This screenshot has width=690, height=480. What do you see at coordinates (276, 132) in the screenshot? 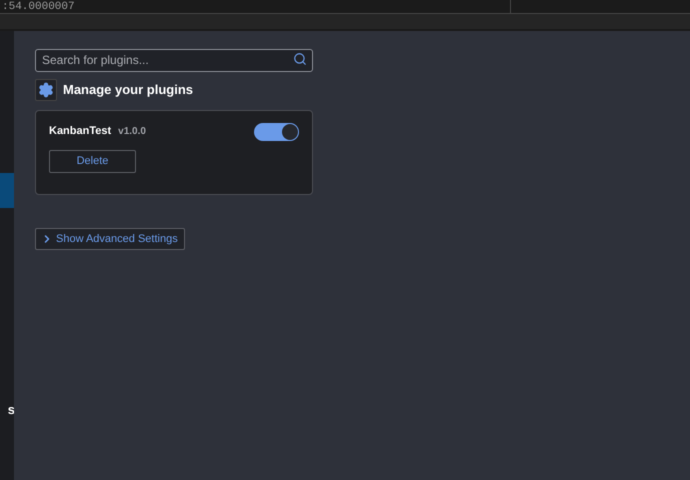
I see `toggle-switch` at bounding box center [276, 132].